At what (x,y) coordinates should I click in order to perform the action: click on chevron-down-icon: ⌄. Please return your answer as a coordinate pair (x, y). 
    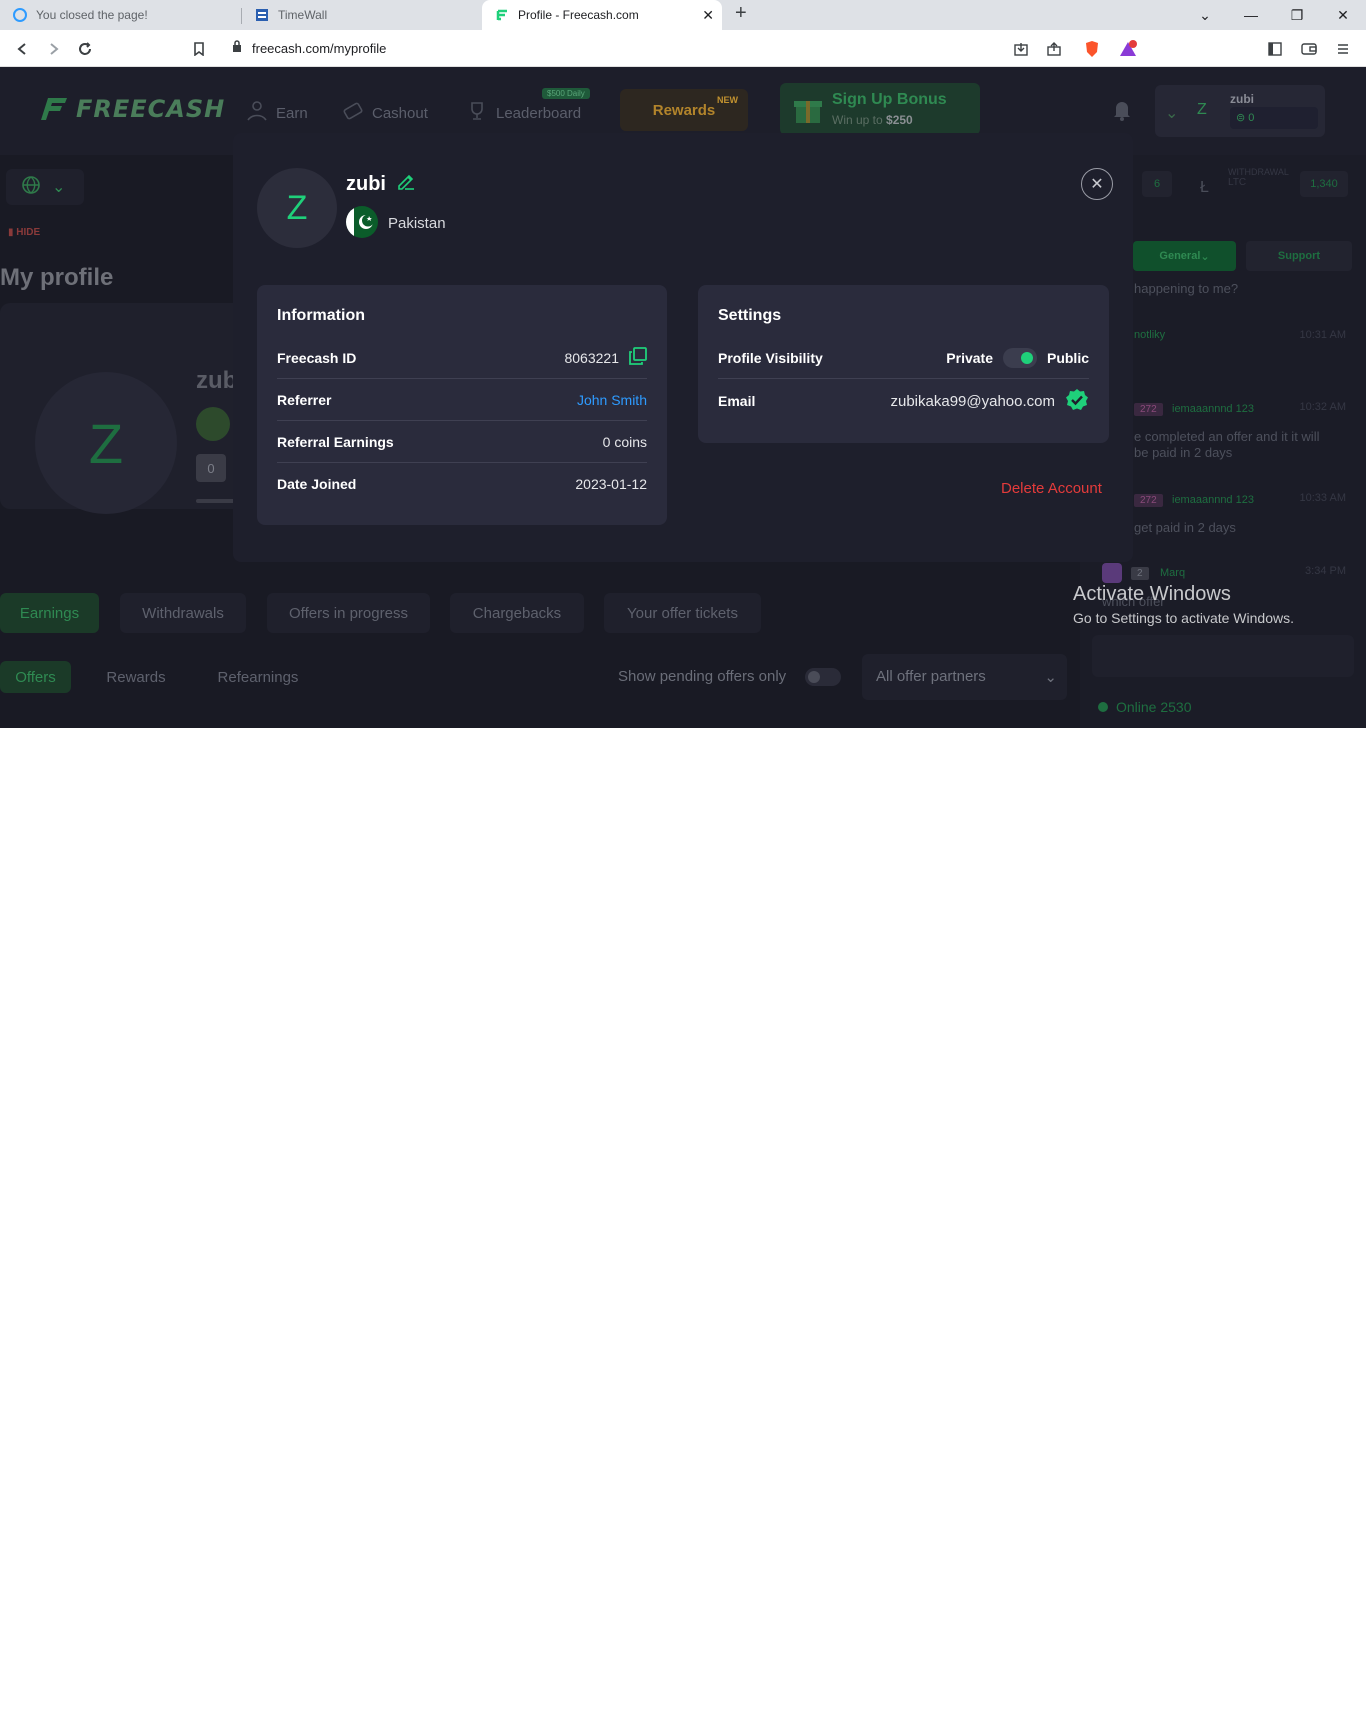
    Looking at the image, I should click on (1205, 256).